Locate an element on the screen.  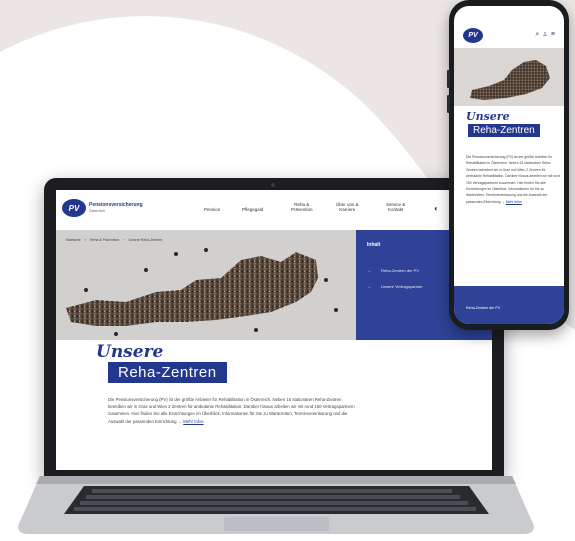
toc-item-reha-zentren: → Reha-Zentren der PV is located at coordinates (393, 270).